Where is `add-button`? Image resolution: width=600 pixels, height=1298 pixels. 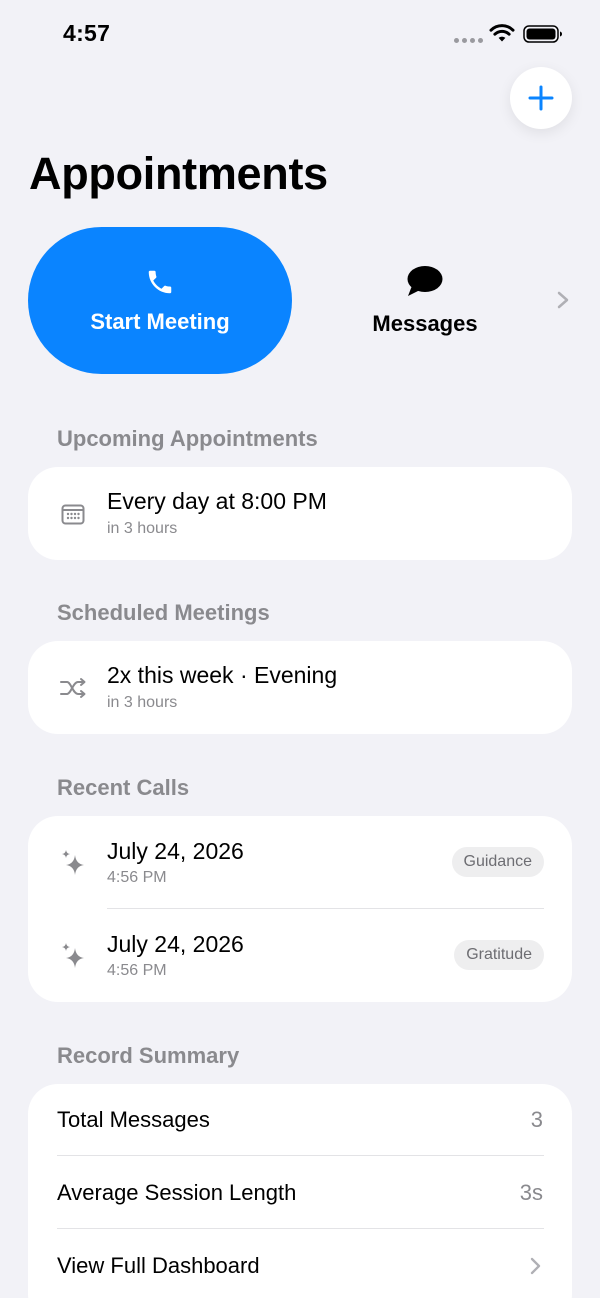
add-button is located at coordinates (541, 98).